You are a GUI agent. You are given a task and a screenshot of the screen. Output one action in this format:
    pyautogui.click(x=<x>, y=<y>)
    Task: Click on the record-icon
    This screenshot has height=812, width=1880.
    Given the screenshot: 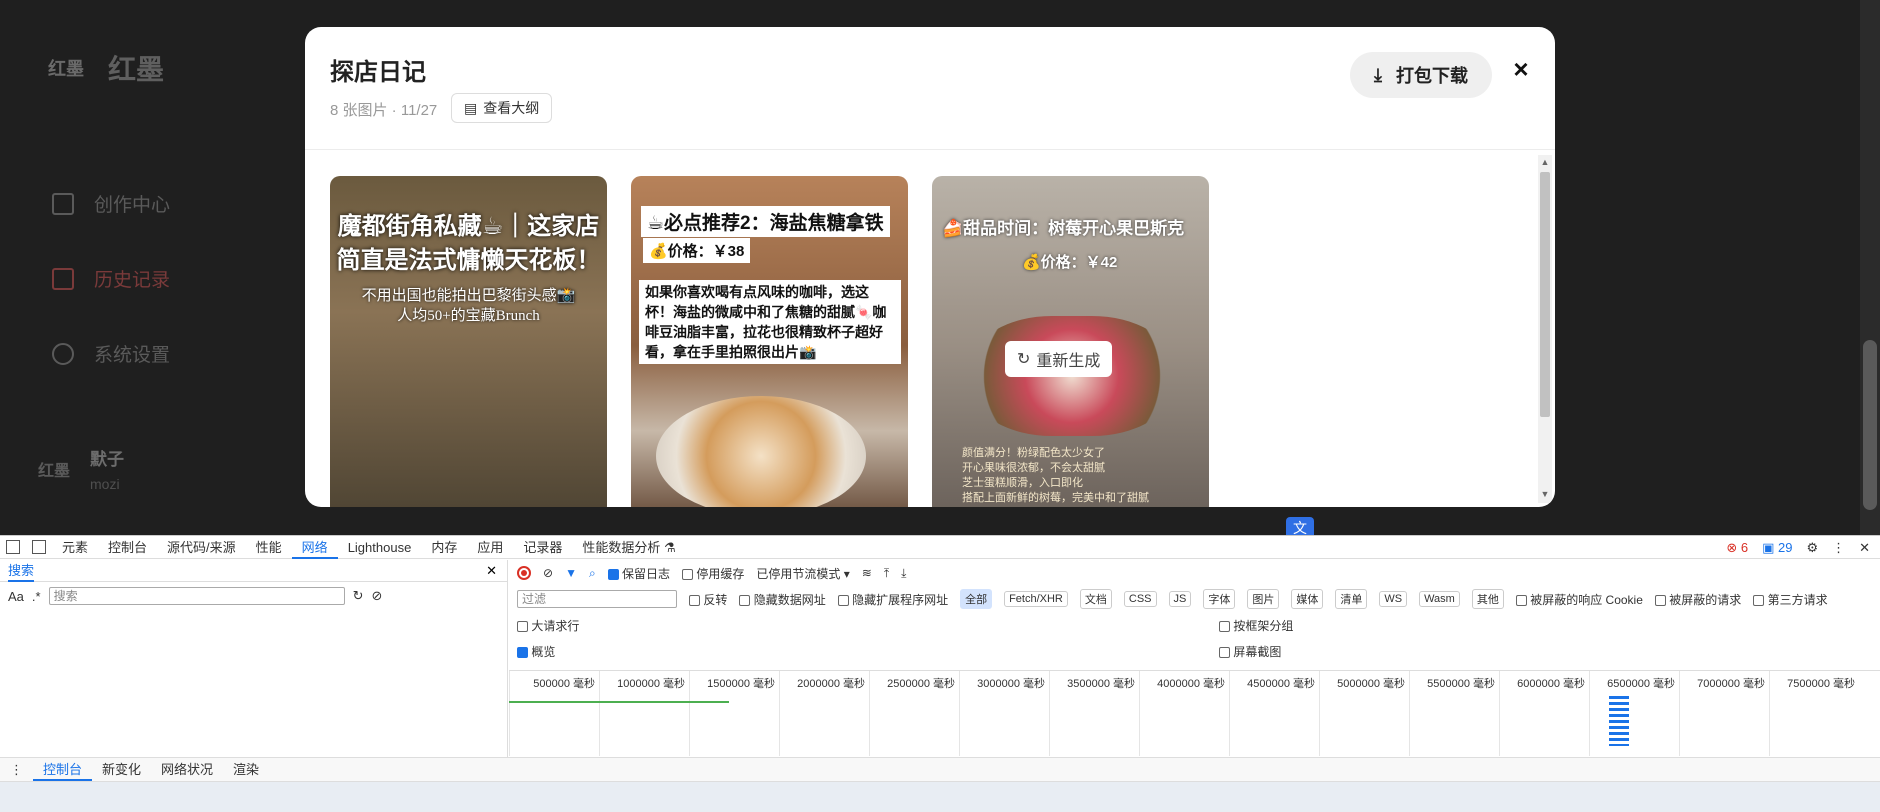 What is the action you would take?
    pyautogui.click(x=524, y=573)
    